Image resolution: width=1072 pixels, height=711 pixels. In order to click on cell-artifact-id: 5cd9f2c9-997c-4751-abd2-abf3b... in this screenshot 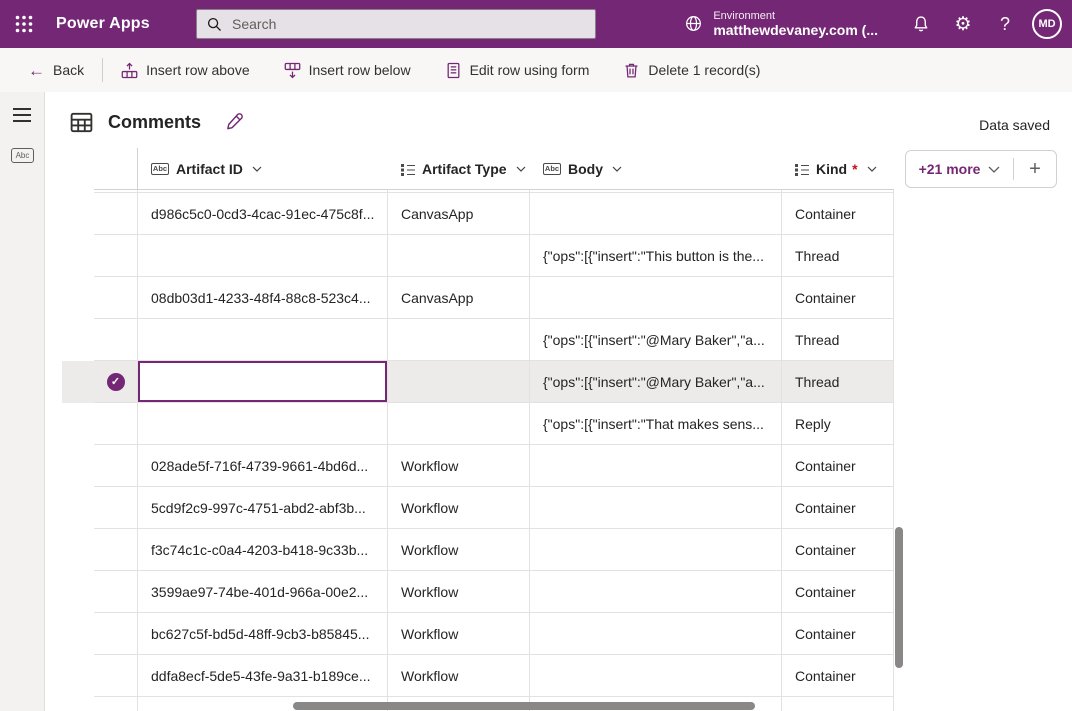, I will do `click(263, 508)`.